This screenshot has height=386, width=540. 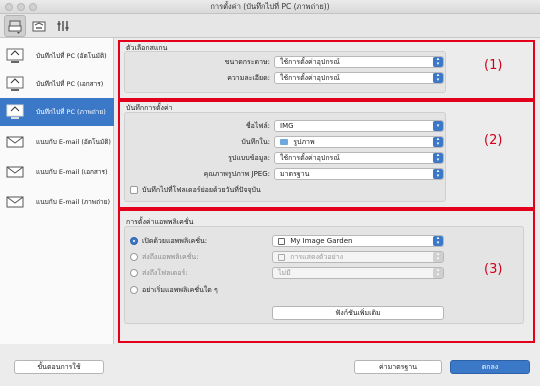 I want to click on open-with-app-radio, so click(x=134, y=241).